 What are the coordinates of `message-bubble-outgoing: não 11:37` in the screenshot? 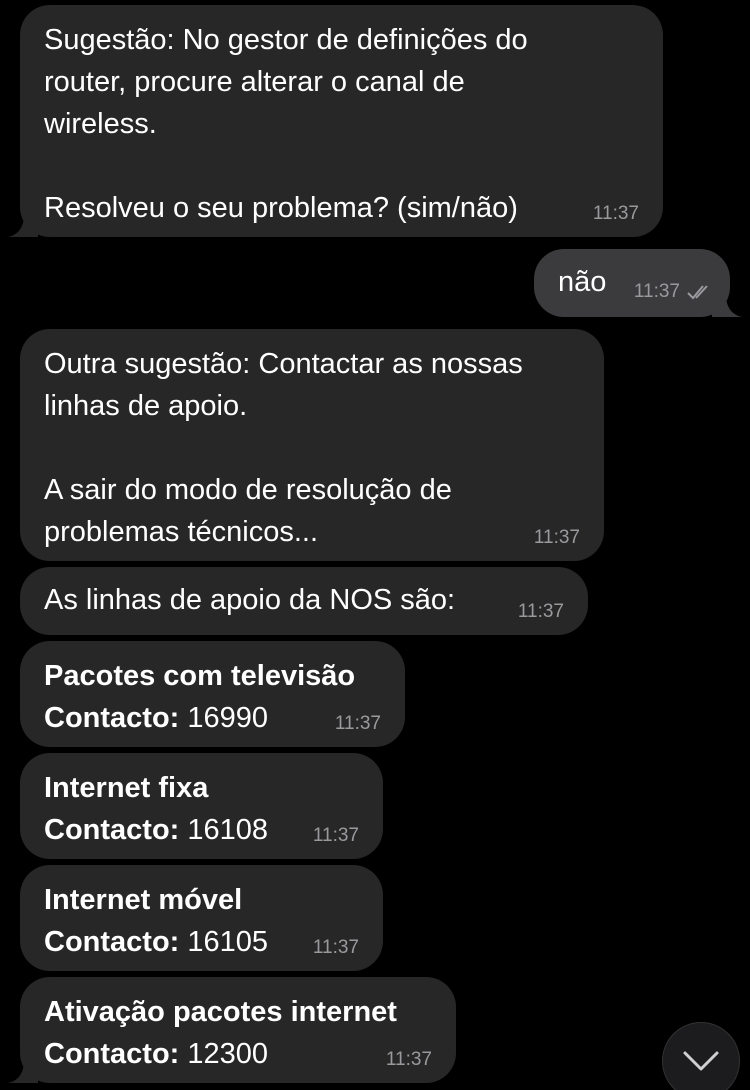 It's located at (638, 283).